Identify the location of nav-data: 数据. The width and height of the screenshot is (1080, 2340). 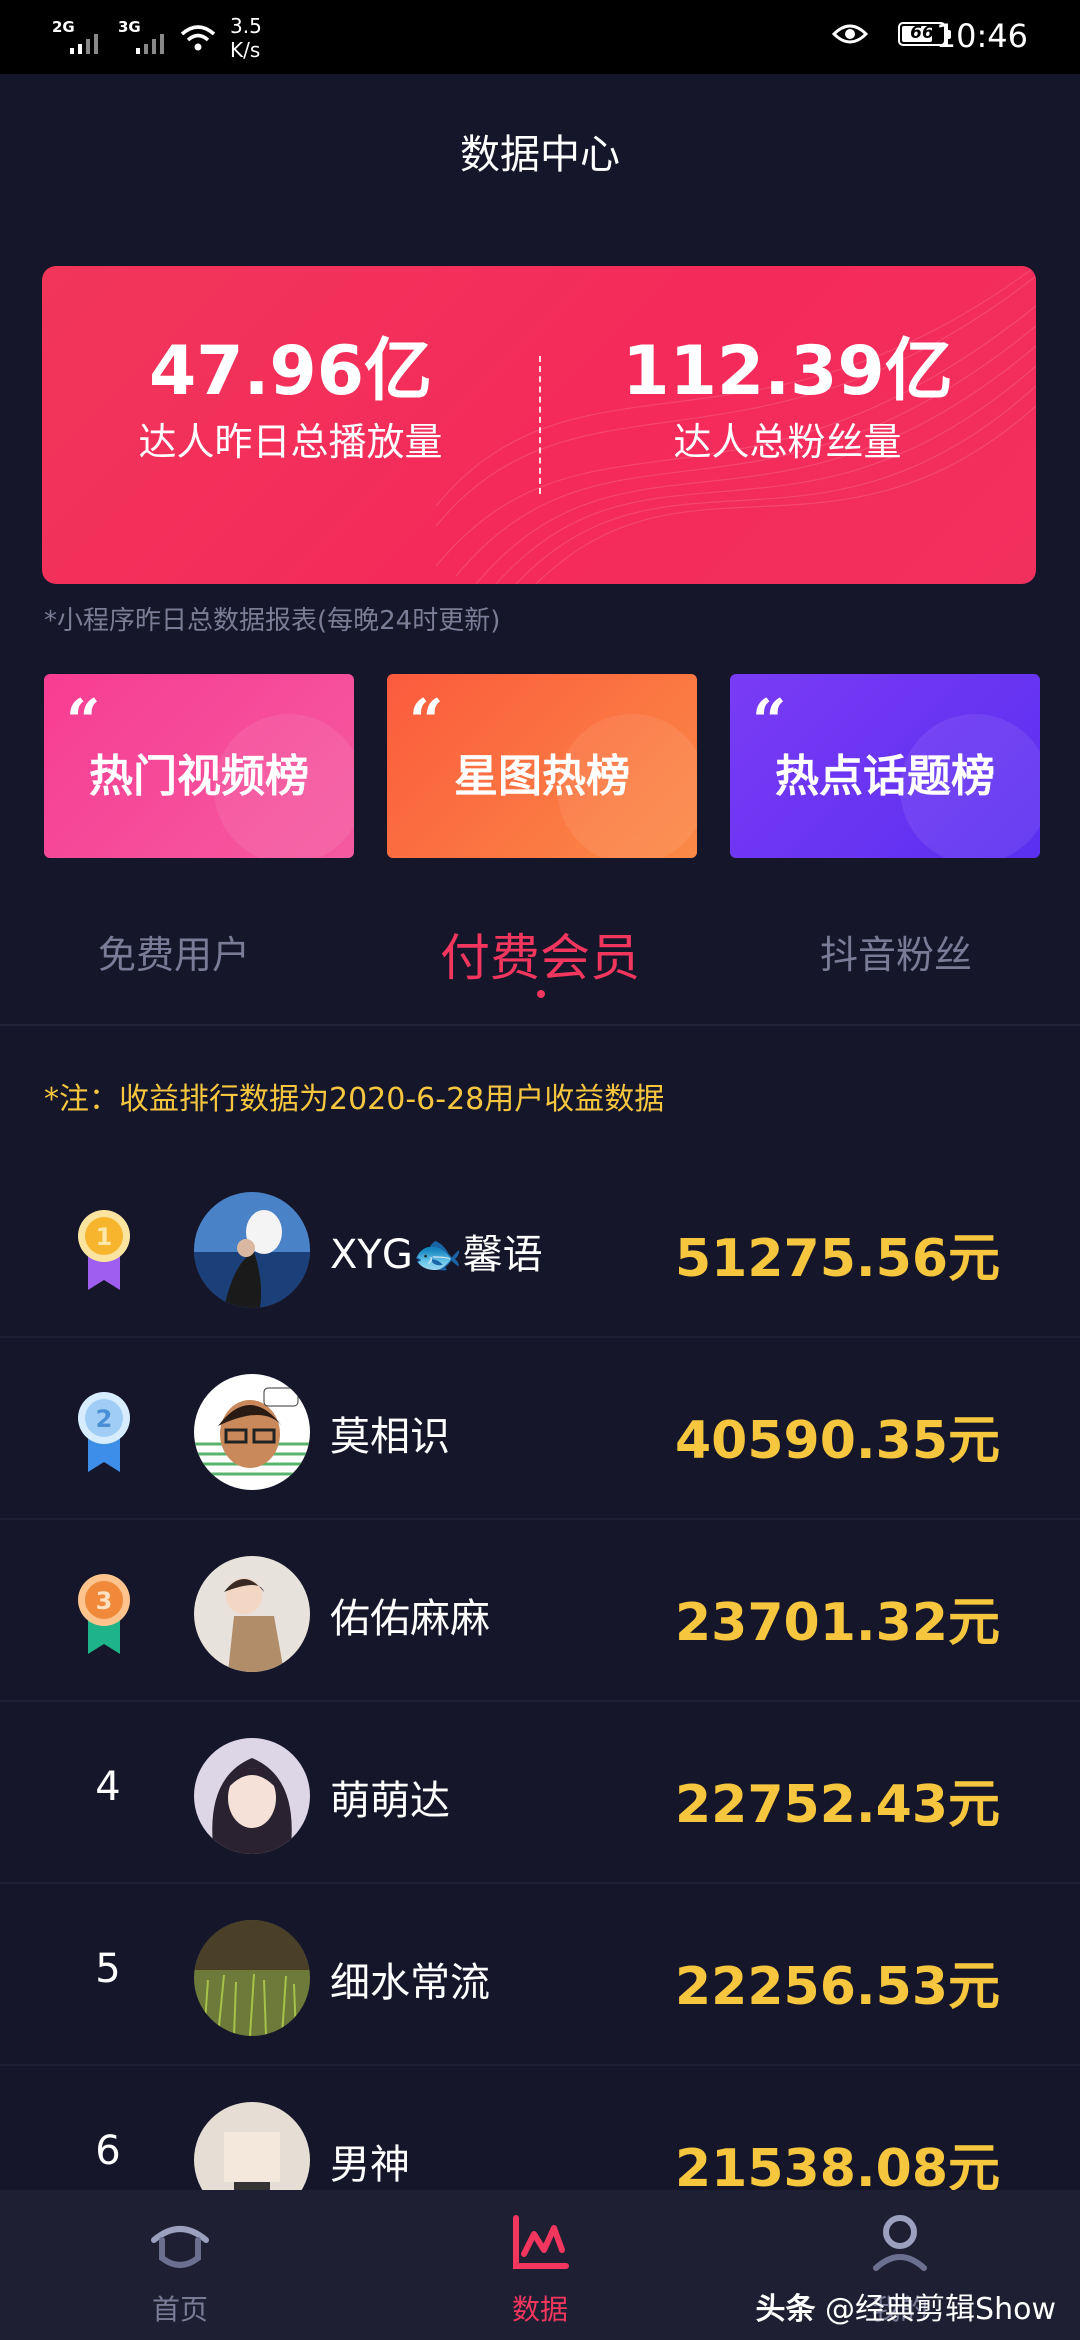
(540, 2265).